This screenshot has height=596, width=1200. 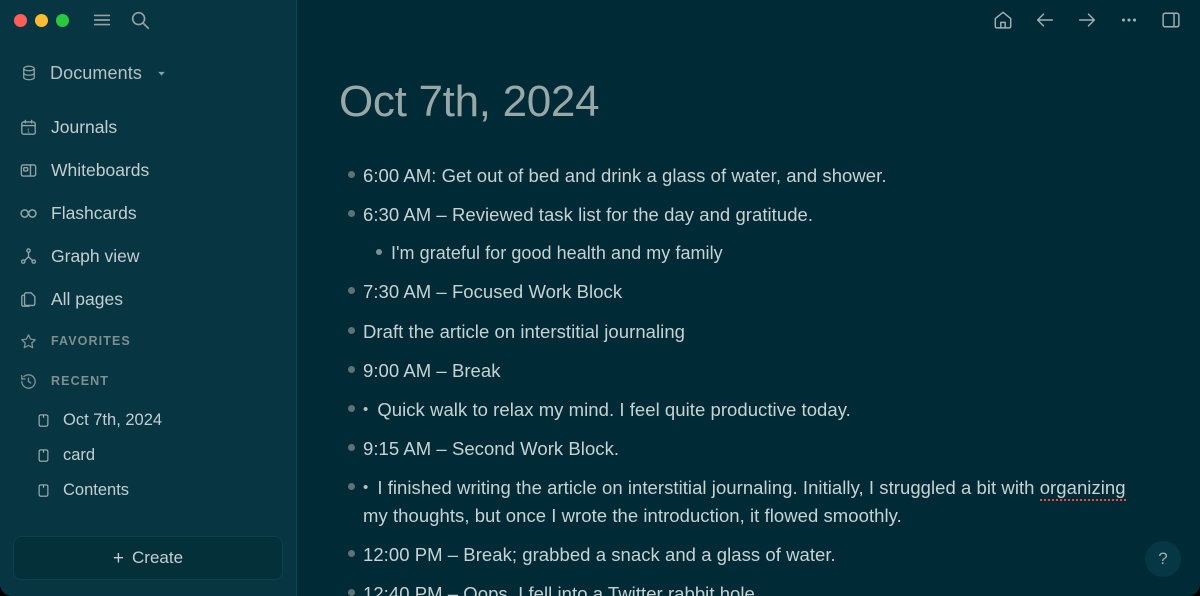 I want to click on close-window-button, so click(x=20, y=20).